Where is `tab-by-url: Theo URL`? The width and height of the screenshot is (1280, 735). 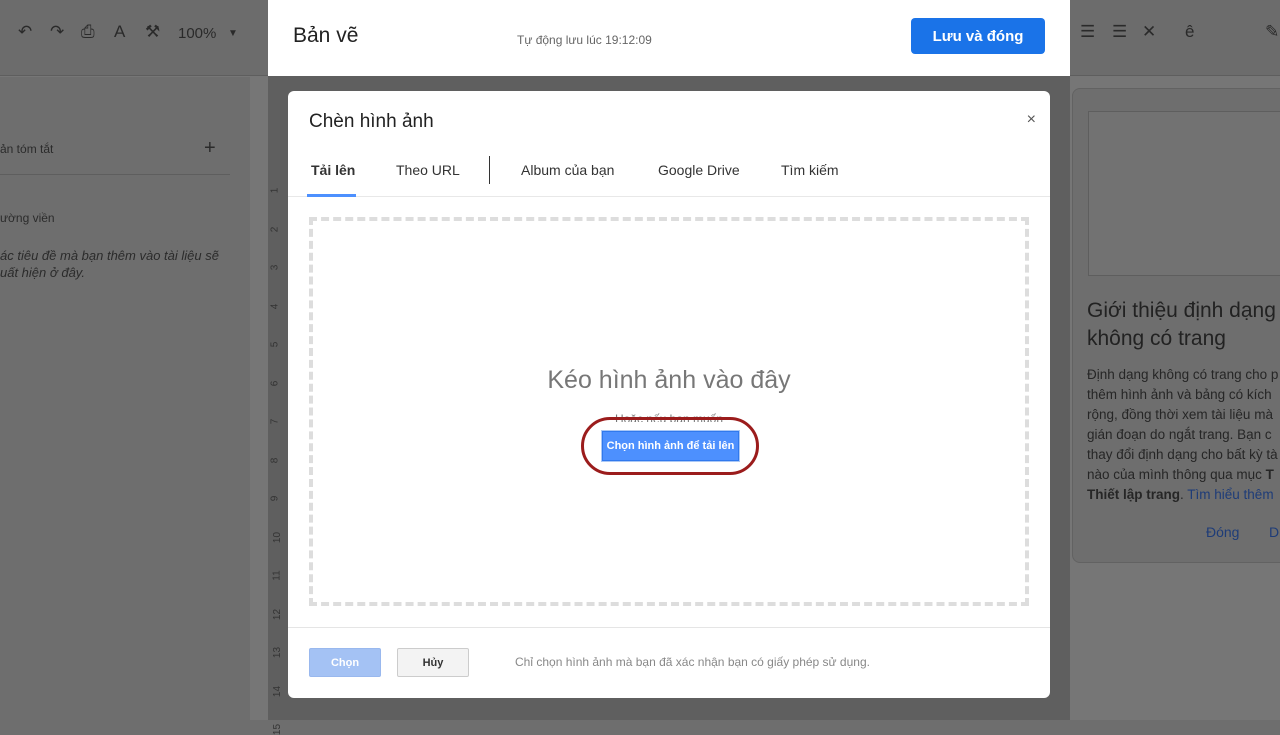 tab-by-url: Theo URL is located at coordinates (428, 170).